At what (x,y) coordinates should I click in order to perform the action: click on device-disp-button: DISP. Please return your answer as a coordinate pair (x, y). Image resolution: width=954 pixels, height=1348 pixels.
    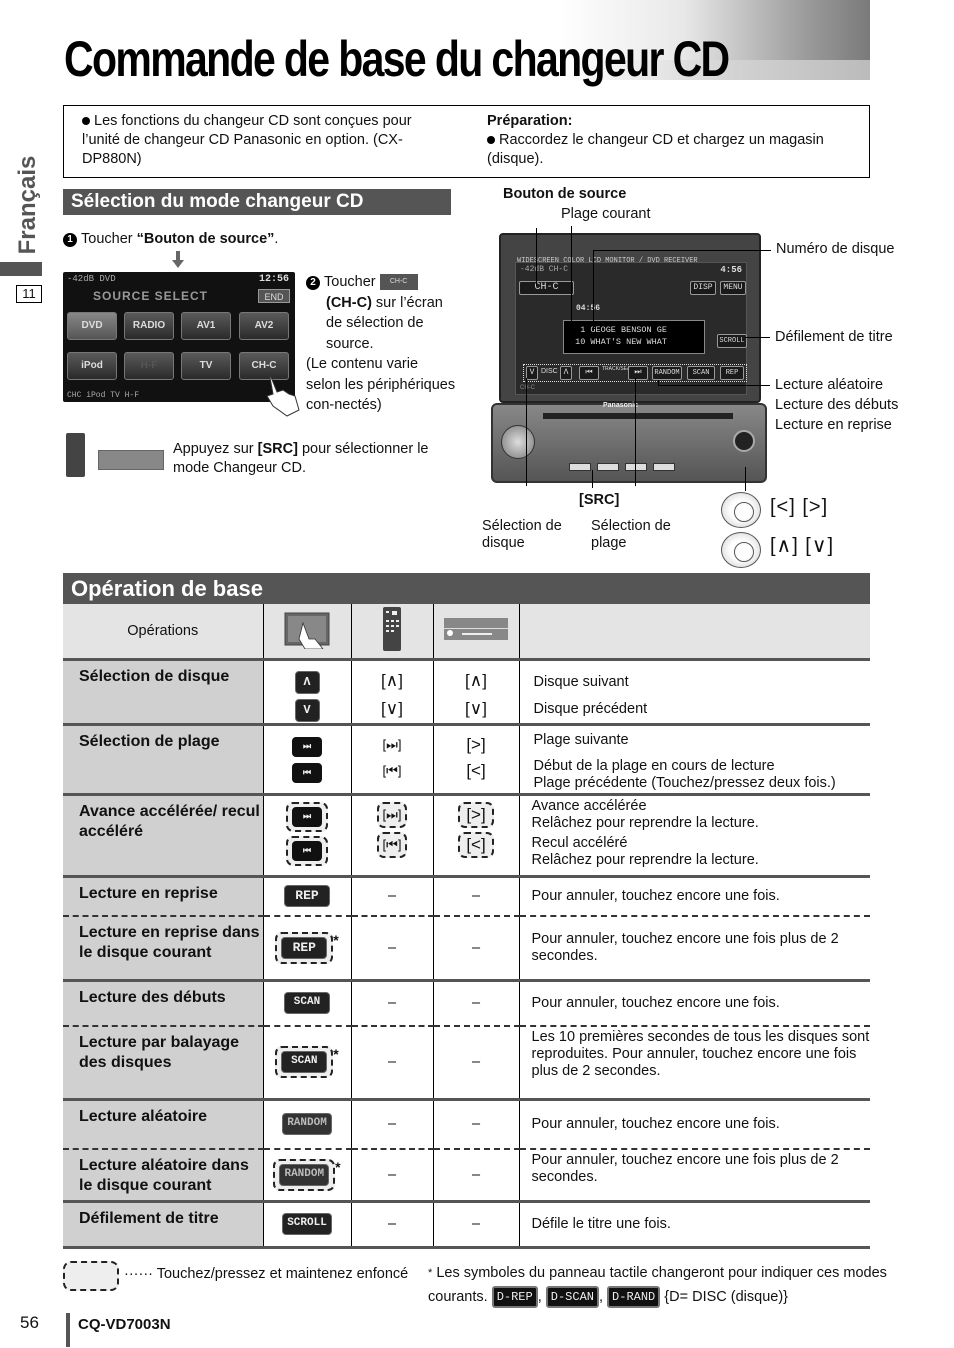
    Looking at the image, I should click on (703, 288).